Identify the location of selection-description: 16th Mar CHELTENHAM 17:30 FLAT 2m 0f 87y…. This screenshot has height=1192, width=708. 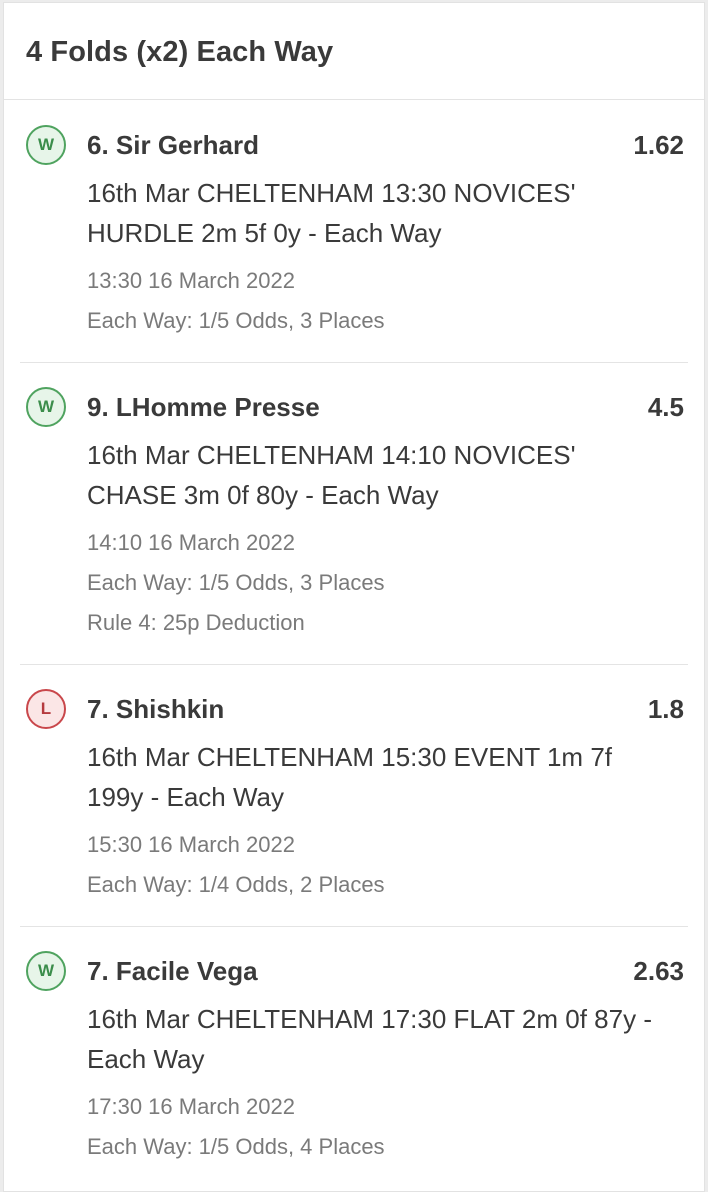
(387, 1039).